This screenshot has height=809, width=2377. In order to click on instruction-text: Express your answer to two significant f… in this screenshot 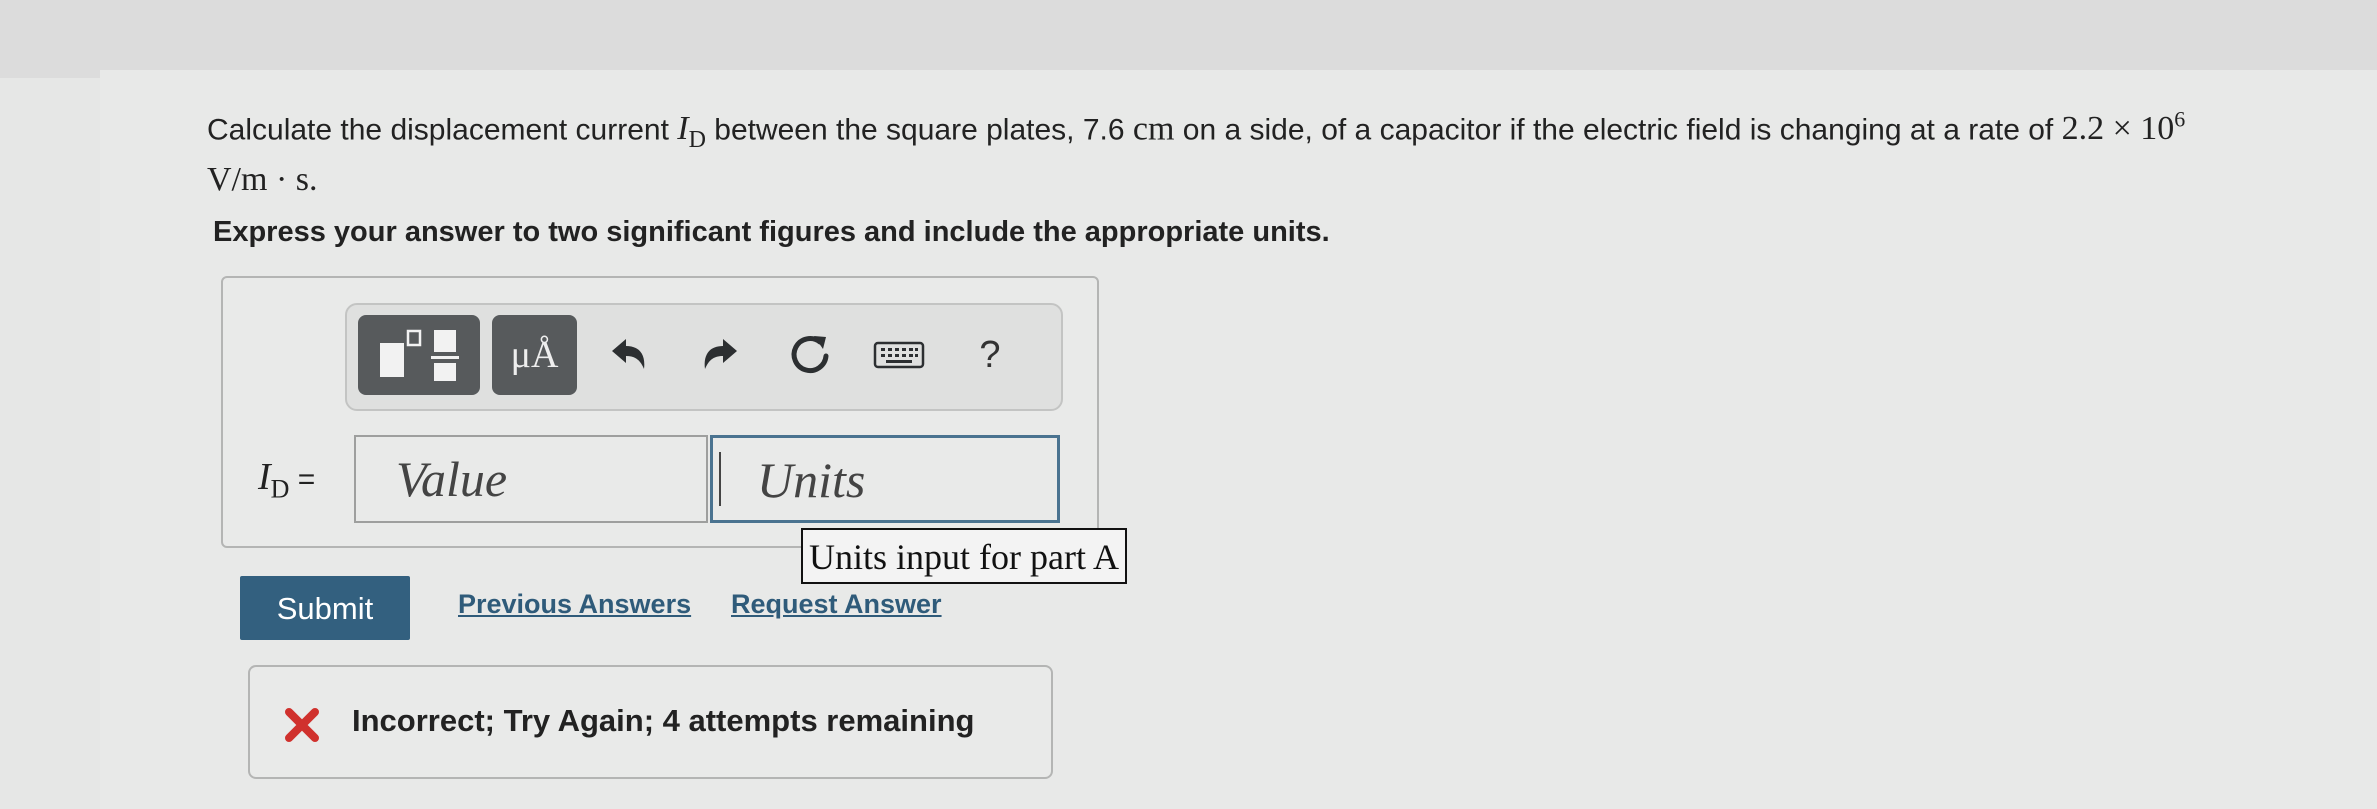, I will do `click(771, 232)`.